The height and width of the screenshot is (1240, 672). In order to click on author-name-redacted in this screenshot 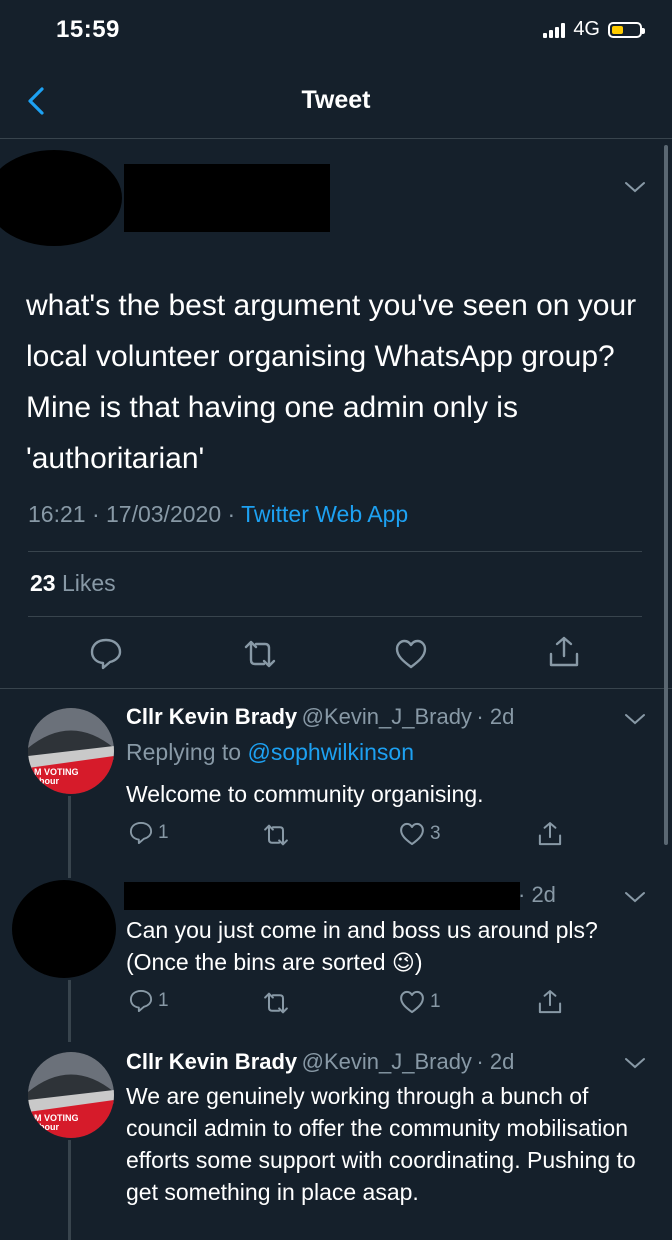, I will do `click(227, 198)`.